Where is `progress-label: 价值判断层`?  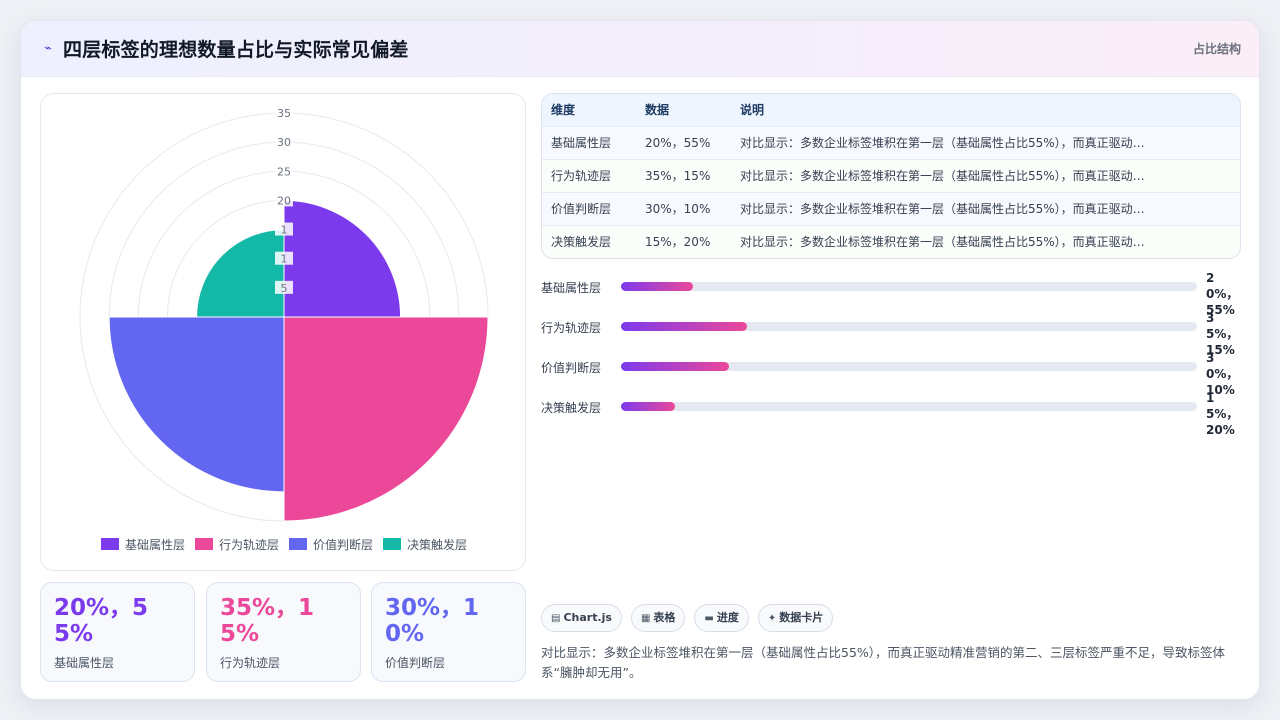 progress-label: 价值判断层 is located at coordinates (571, 368).